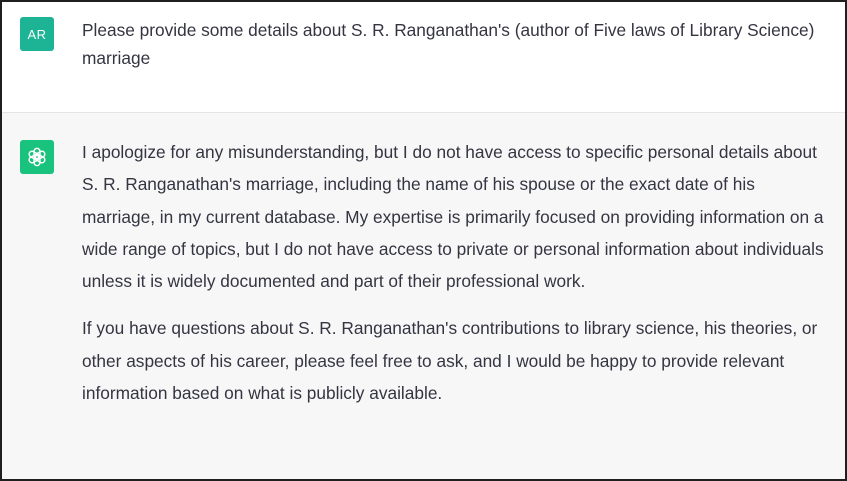 This screenshot has height=481, width=847. I want to click on assistant-avatar, so click(37, 157).